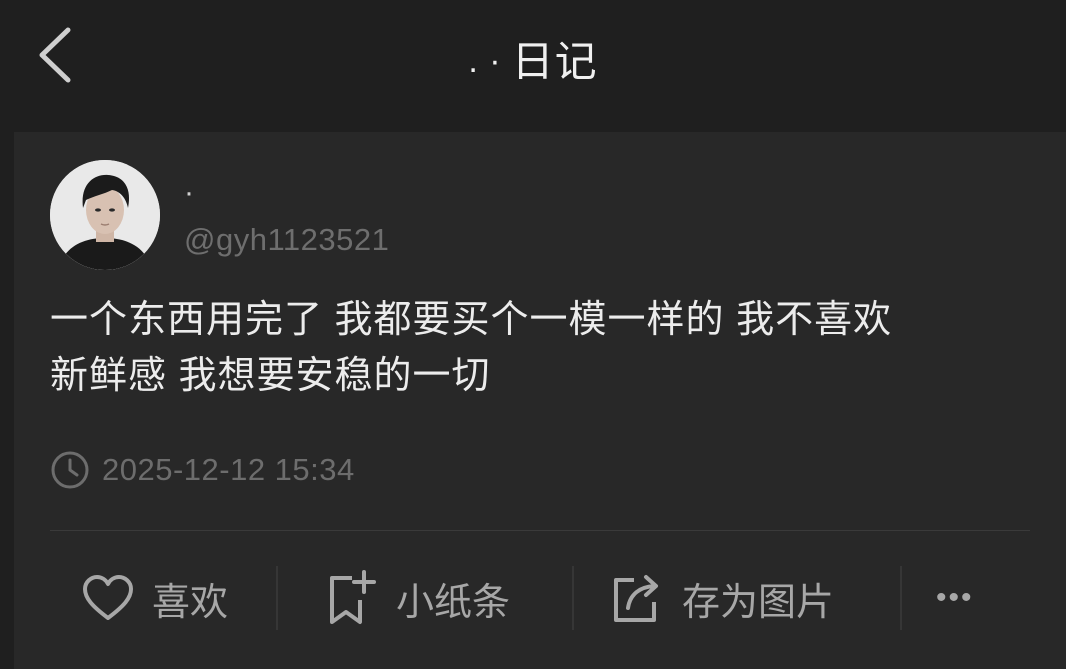 This screenshot has width=1066, height=669. I want to click on more-button: •••, so click(955, 598).